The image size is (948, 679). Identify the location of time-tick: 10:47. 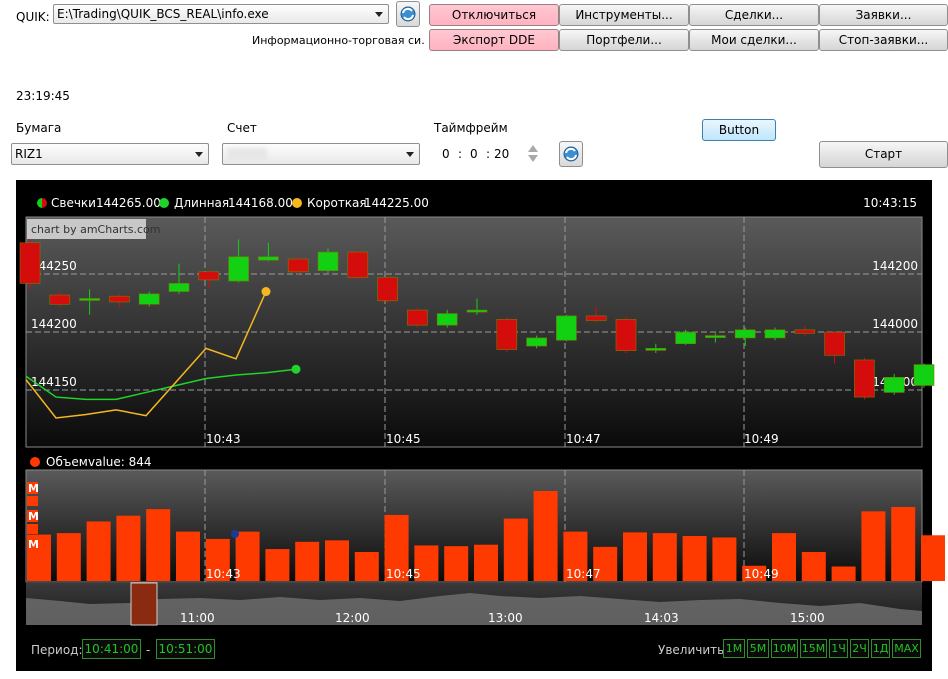
(583, 439).